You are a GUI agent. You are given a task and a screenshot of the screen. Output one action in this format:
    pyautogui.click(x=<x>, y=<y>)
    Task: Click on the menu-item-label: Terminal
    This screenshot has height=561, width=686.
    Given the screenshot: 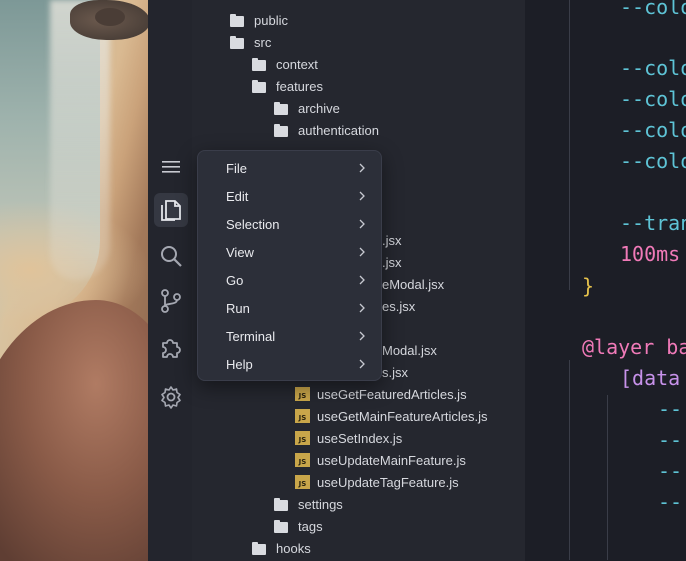 What is the action you would take?
    pyautogui.click(x=251, y=336)
    